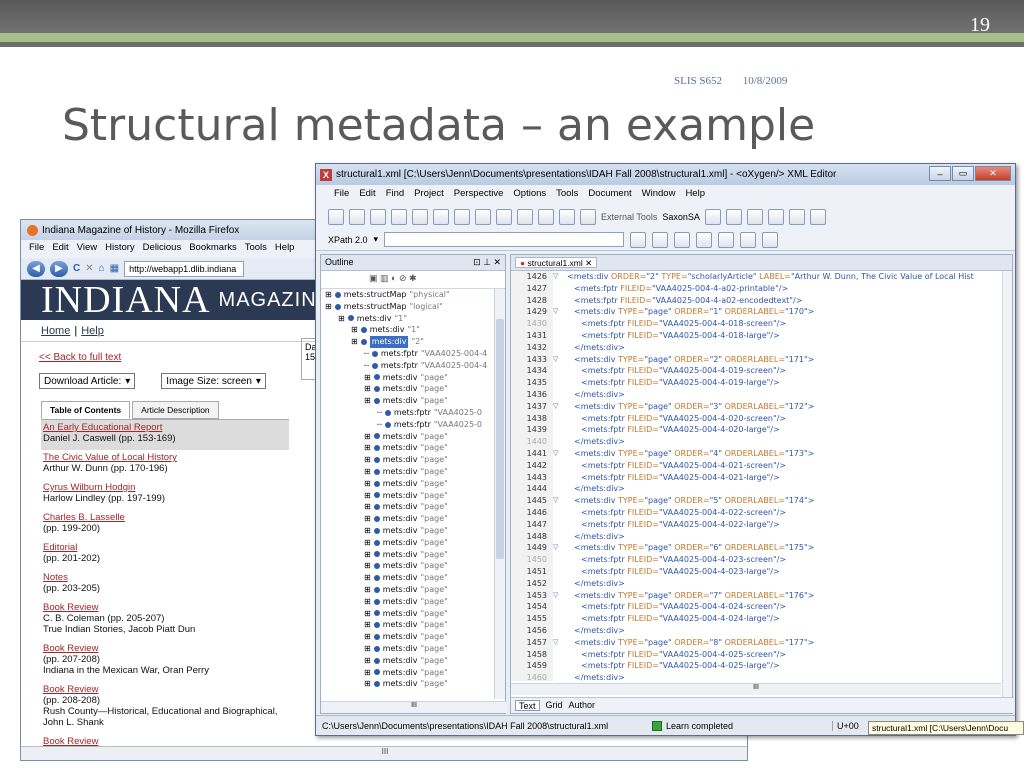 The height and width of the screenshot is (768, 1024). I want to click on bookmark-icon: ▦, so click(114, 268).